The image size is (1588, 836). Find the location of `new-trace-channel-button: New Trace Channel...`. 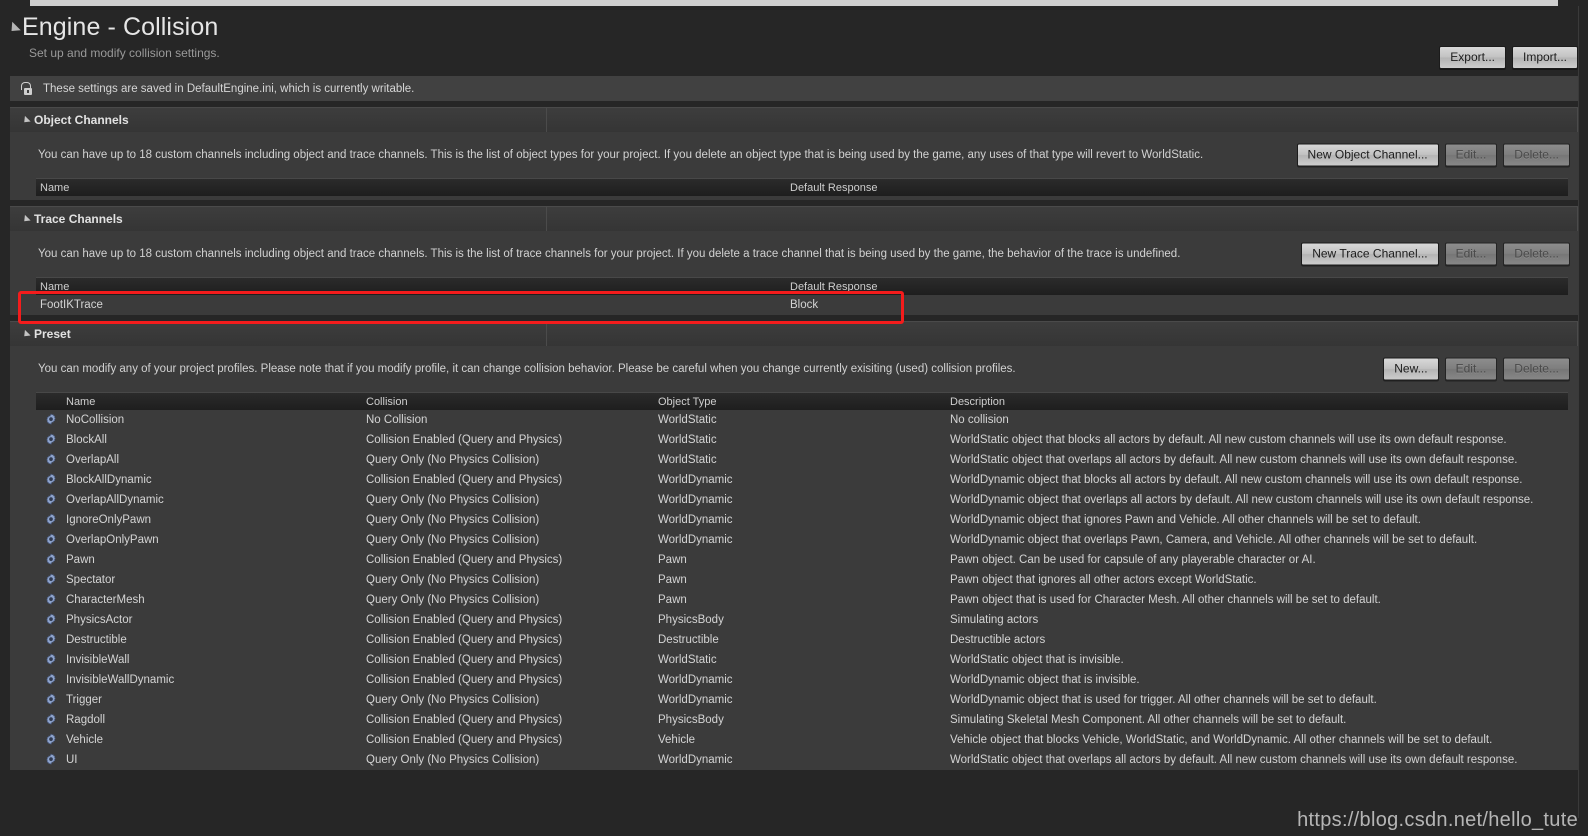

new-trace-channel-button: New Trace Channel... is located at coordinates (1370, 254).